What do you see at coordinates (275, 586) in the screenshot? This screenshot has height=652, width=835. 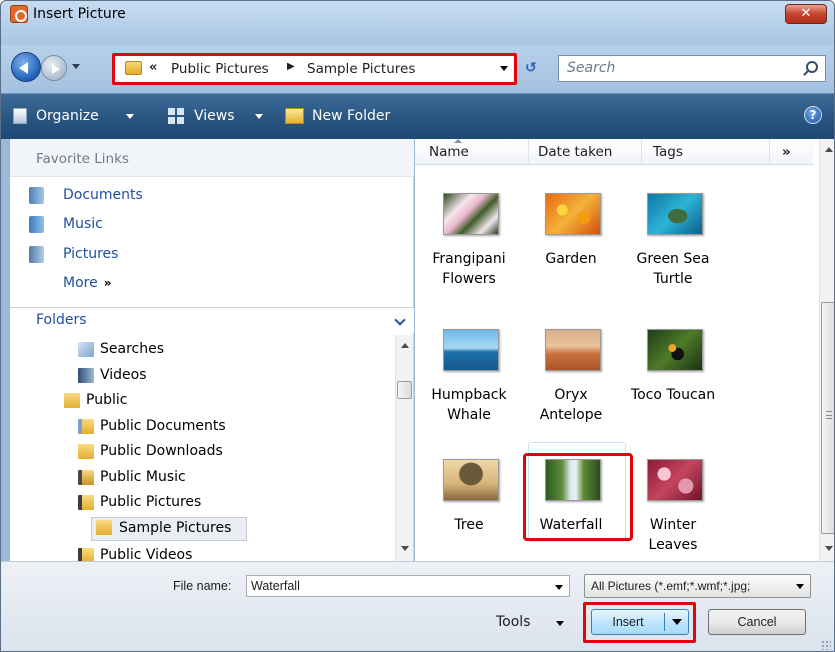 I see `file-name-value: Waterfall` at bounding box center [275, 586].